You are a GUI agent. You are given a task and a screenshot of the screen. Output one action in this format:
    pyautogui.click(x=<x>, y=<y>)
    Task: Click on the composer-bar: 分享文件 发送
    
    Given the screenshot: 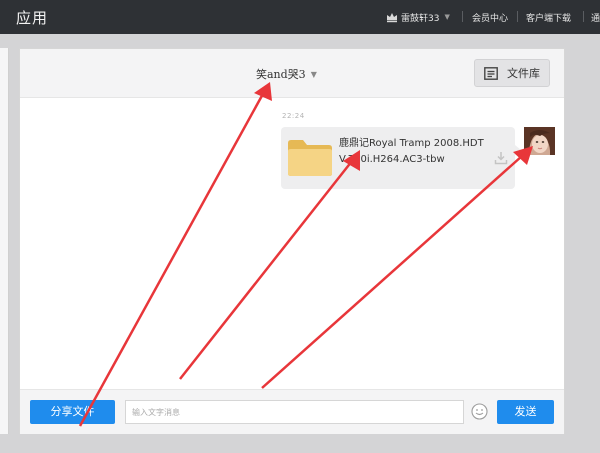 What is the action you would take?
    pyautogui.click(x=292, y=411)
    